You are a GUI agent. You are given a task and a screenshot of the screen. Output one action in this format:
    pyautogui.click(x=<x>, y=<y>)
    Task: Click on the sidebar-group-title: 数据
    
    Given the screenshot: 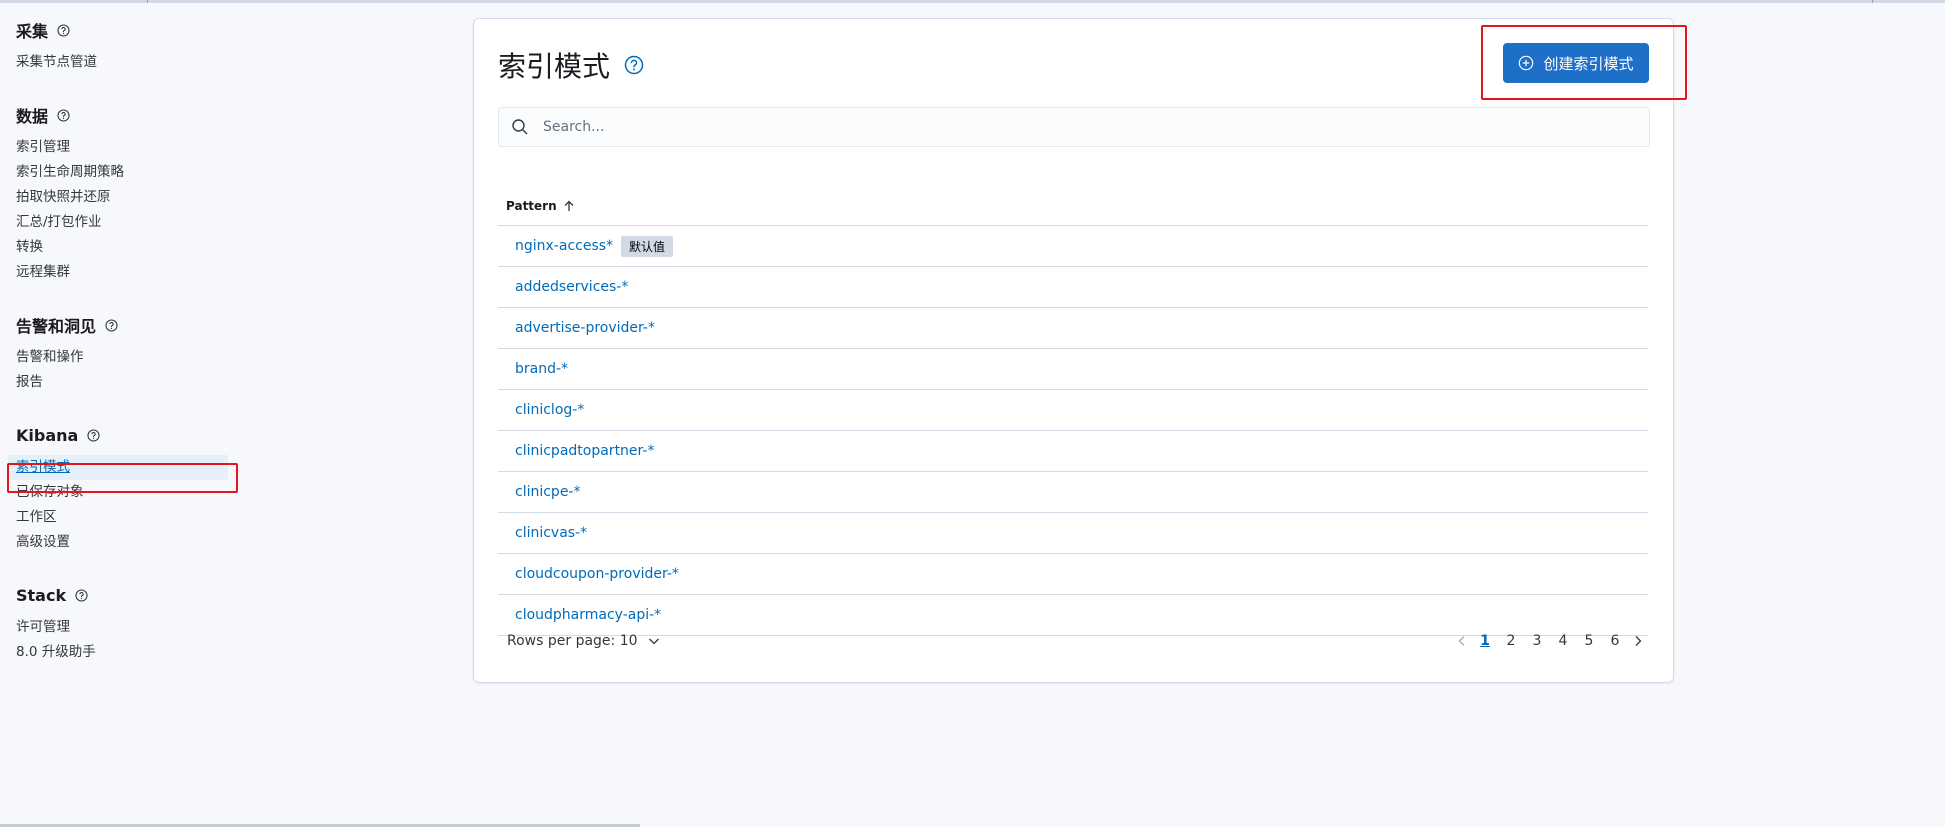 What is the action you would take?
    pyautogui.click(x=126, y=115)
    